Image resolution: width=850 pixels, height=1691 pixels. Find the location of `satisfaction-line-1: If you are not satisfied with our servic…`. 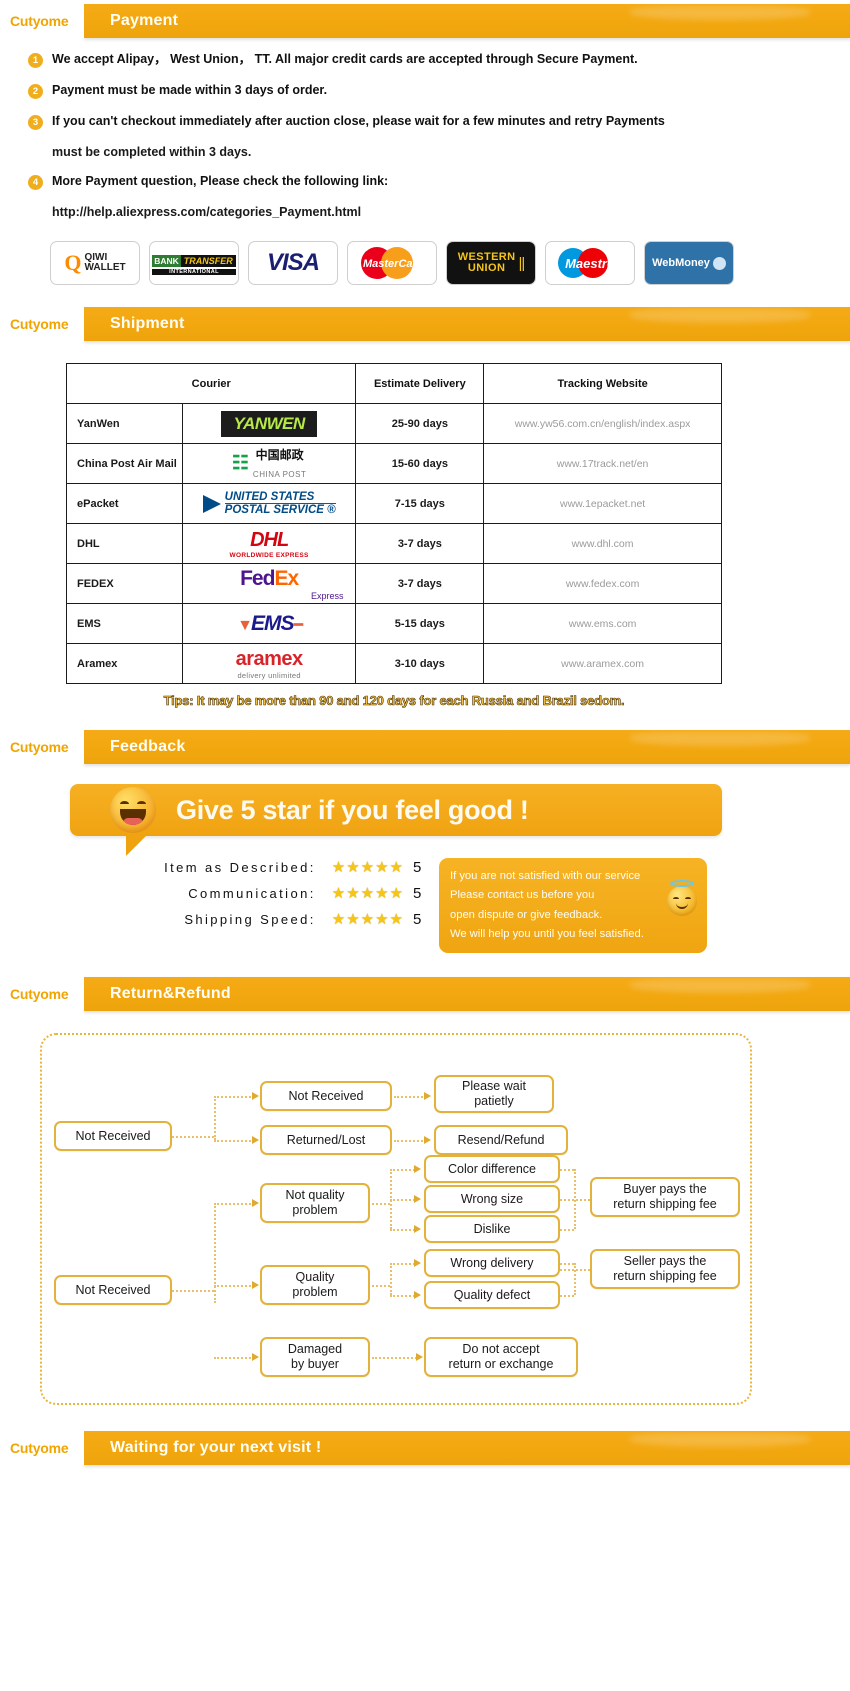

satisfaction-line-1: If you are not satisfied with our servic… is located at coordinates (545, 876).